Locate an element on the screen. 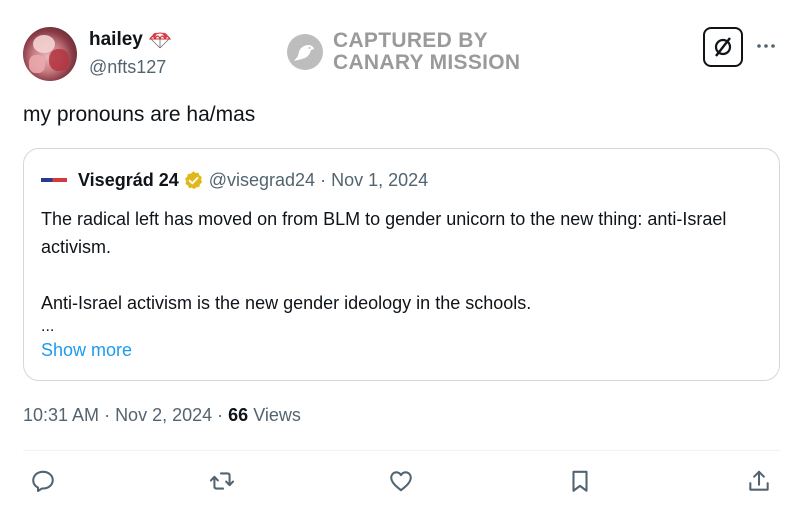 The width and height of the screenshot is (800, 510). display-name-row: hailey is located at coordinates (130, 40).